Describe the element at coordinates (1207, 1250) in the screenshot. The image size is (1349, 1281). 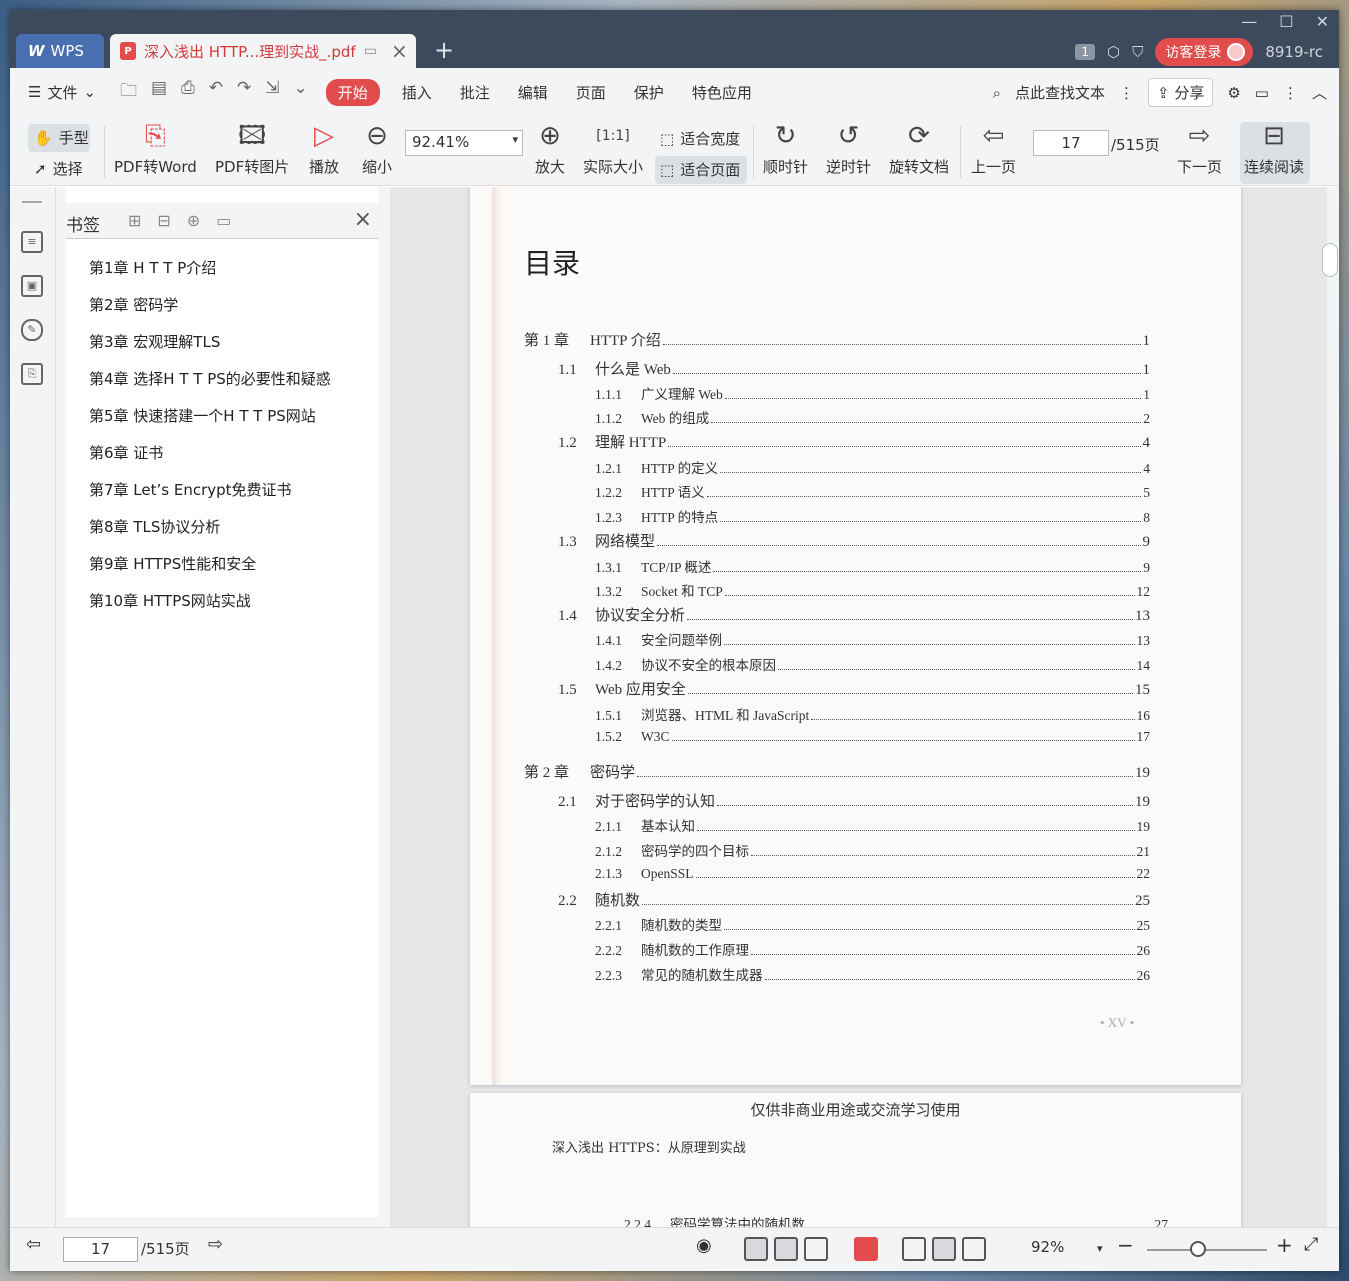
I see `zoom-slider` at that location.